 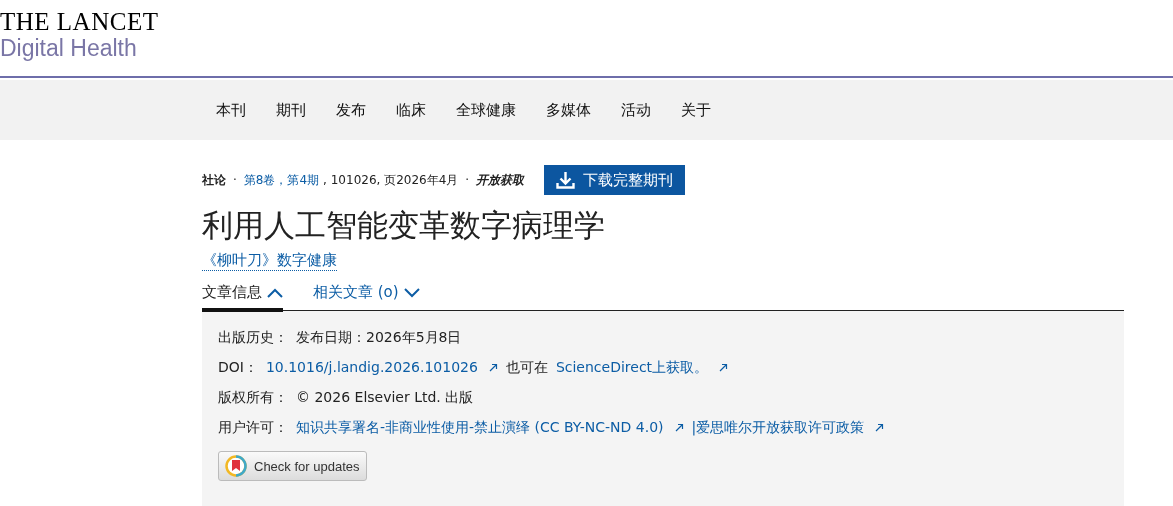 I want to click on article-type: 社论, so click(x=214, y=180).